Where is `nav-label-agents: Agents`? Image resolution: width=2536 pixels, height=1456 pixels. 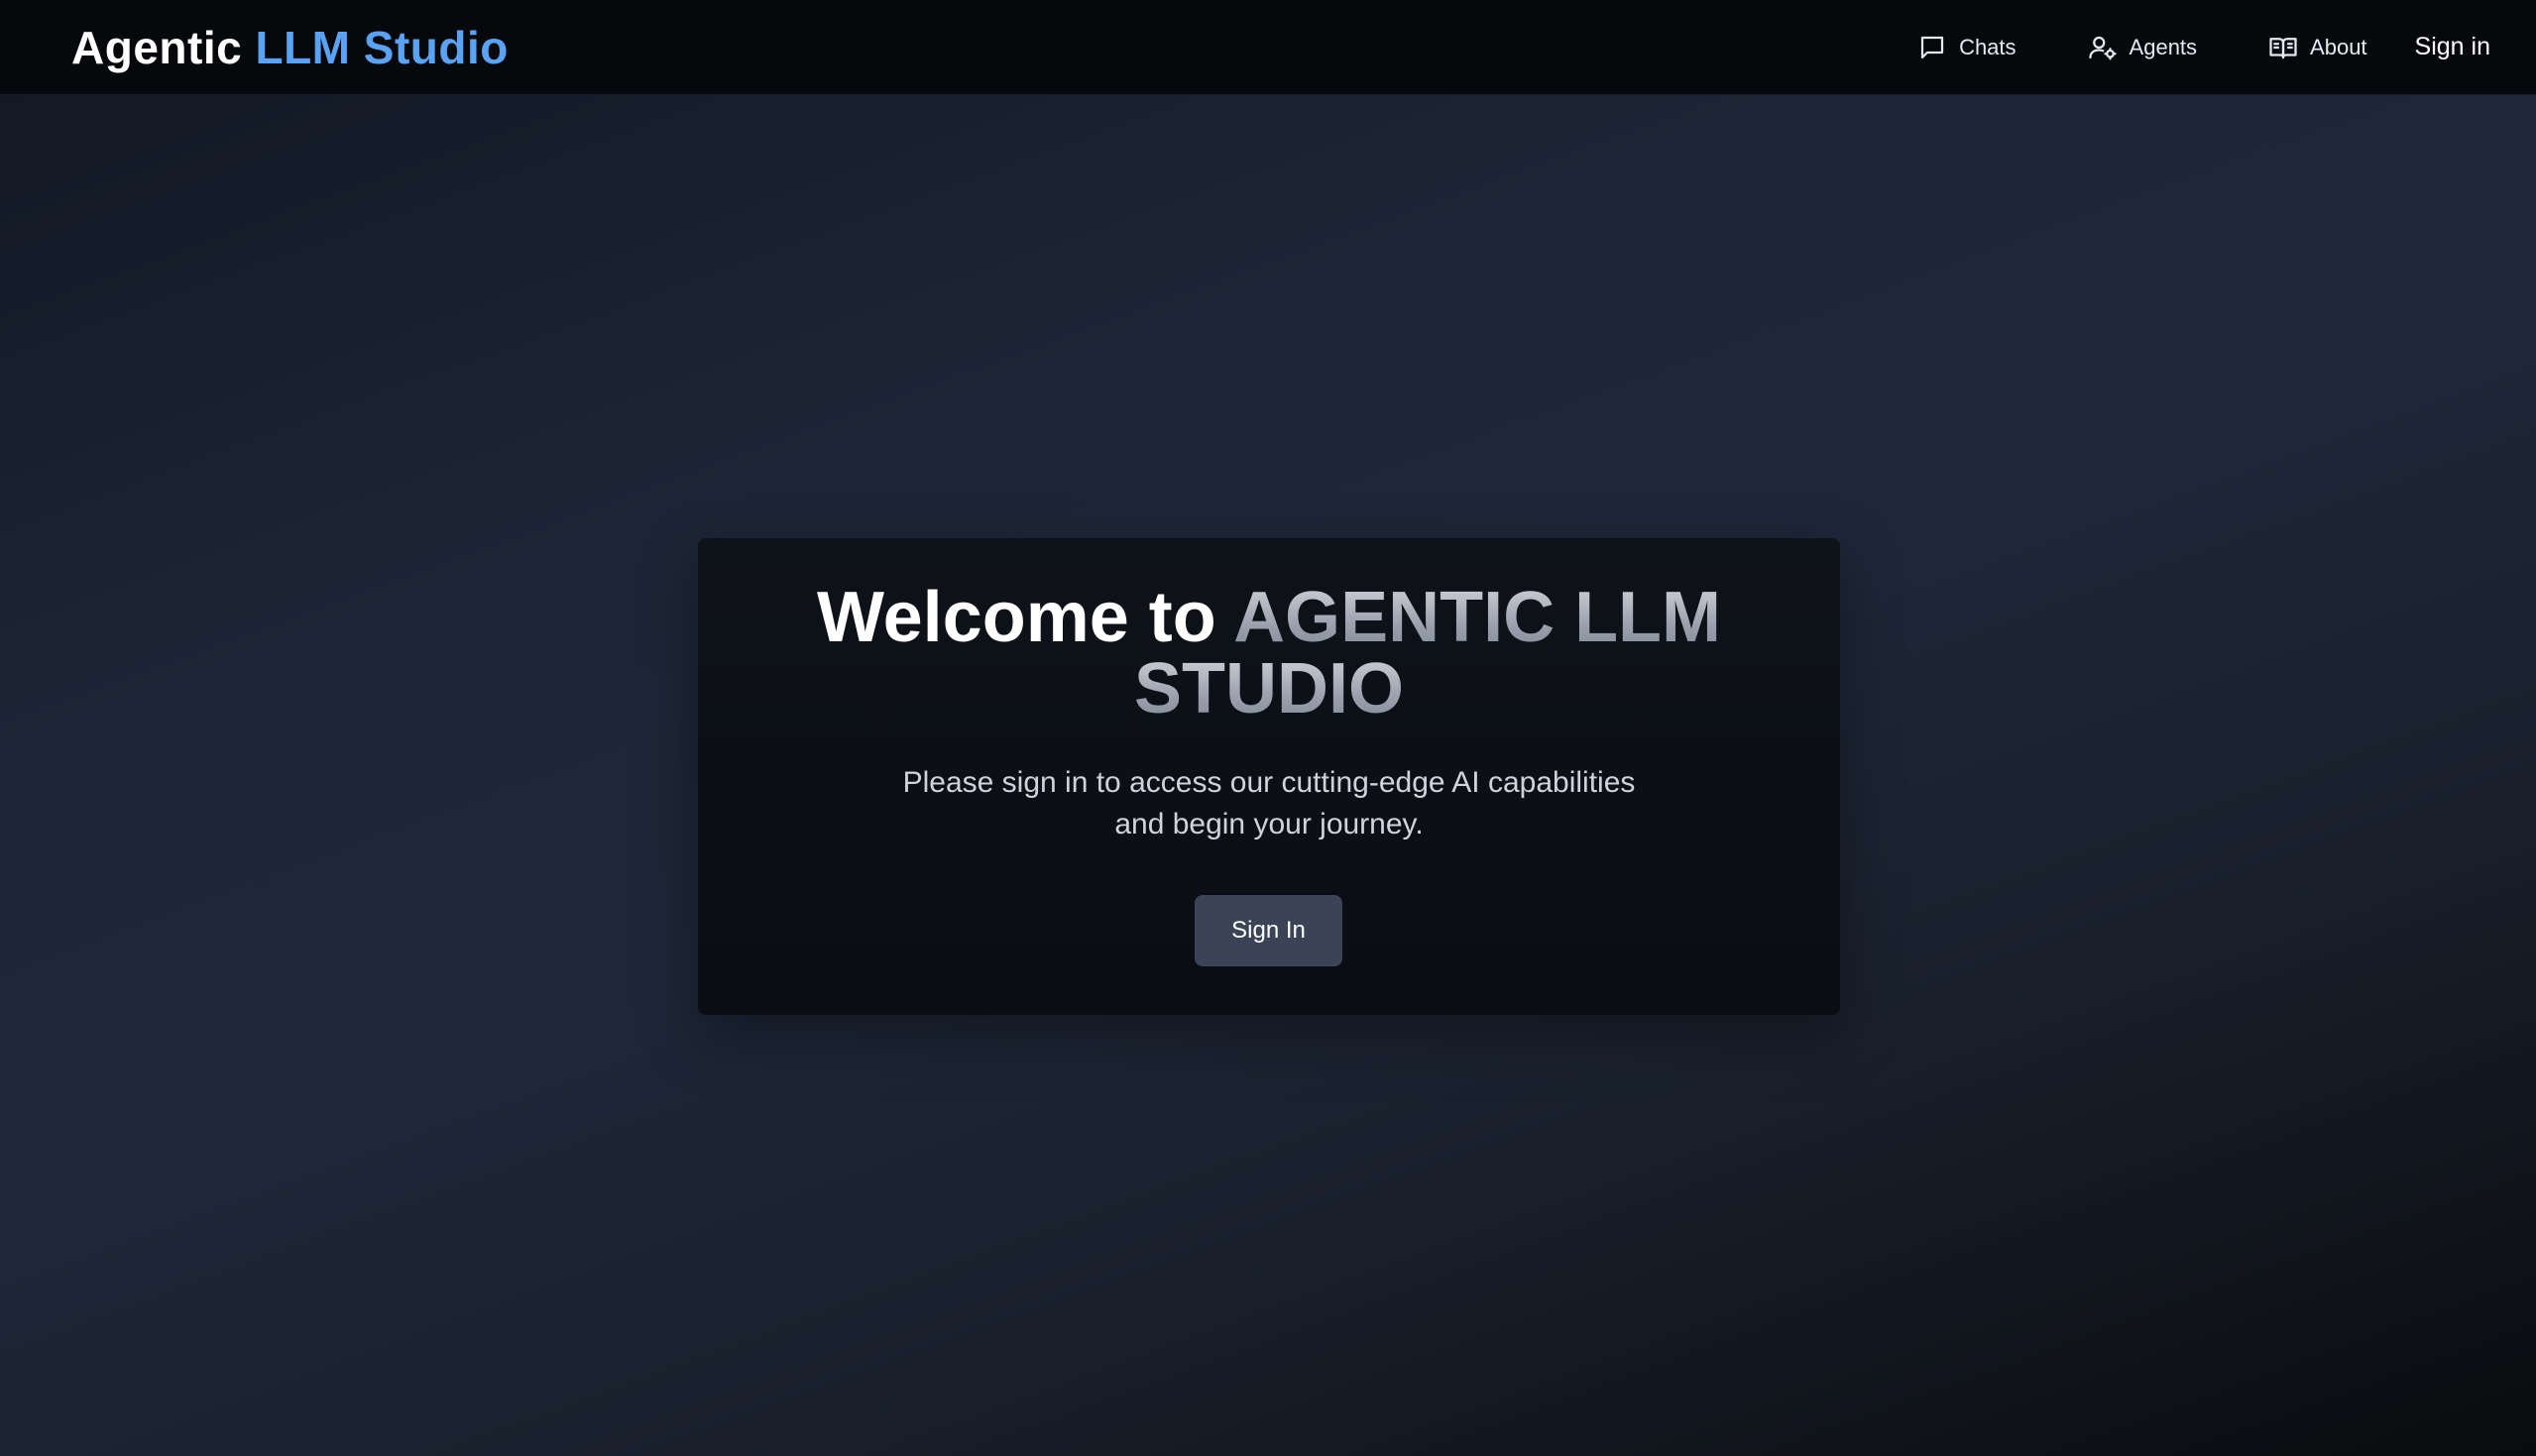
nav-label-agents: Agents is located at coordinates (2163, 46).